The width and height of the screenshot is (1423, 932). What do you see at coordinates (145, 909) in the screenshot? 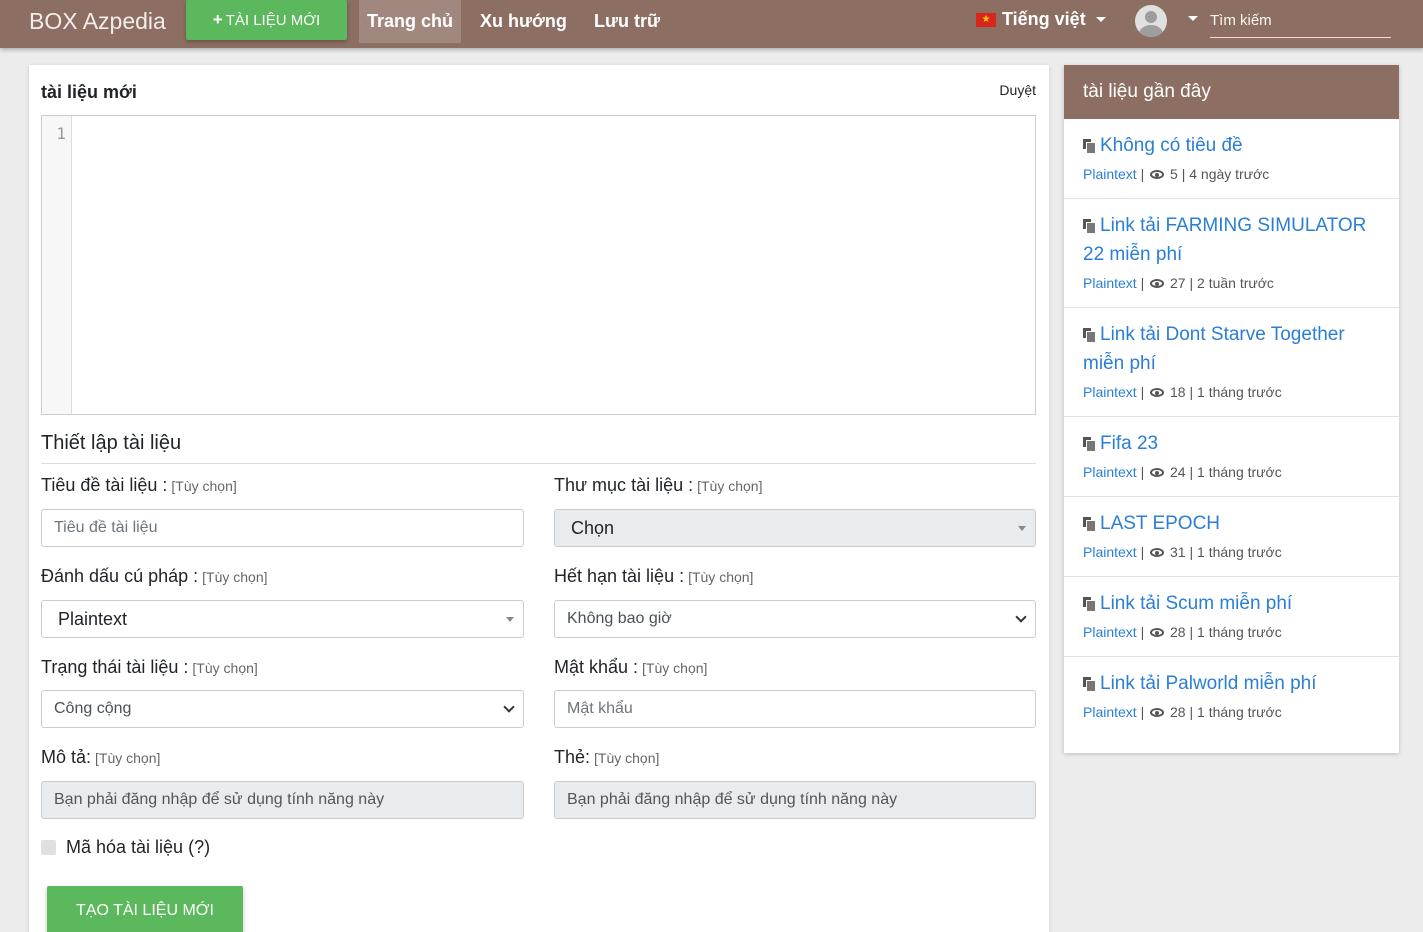
I see `create-document-button: TẠO TÀI LIỆU MỚI` at bounding box center [145, 909].